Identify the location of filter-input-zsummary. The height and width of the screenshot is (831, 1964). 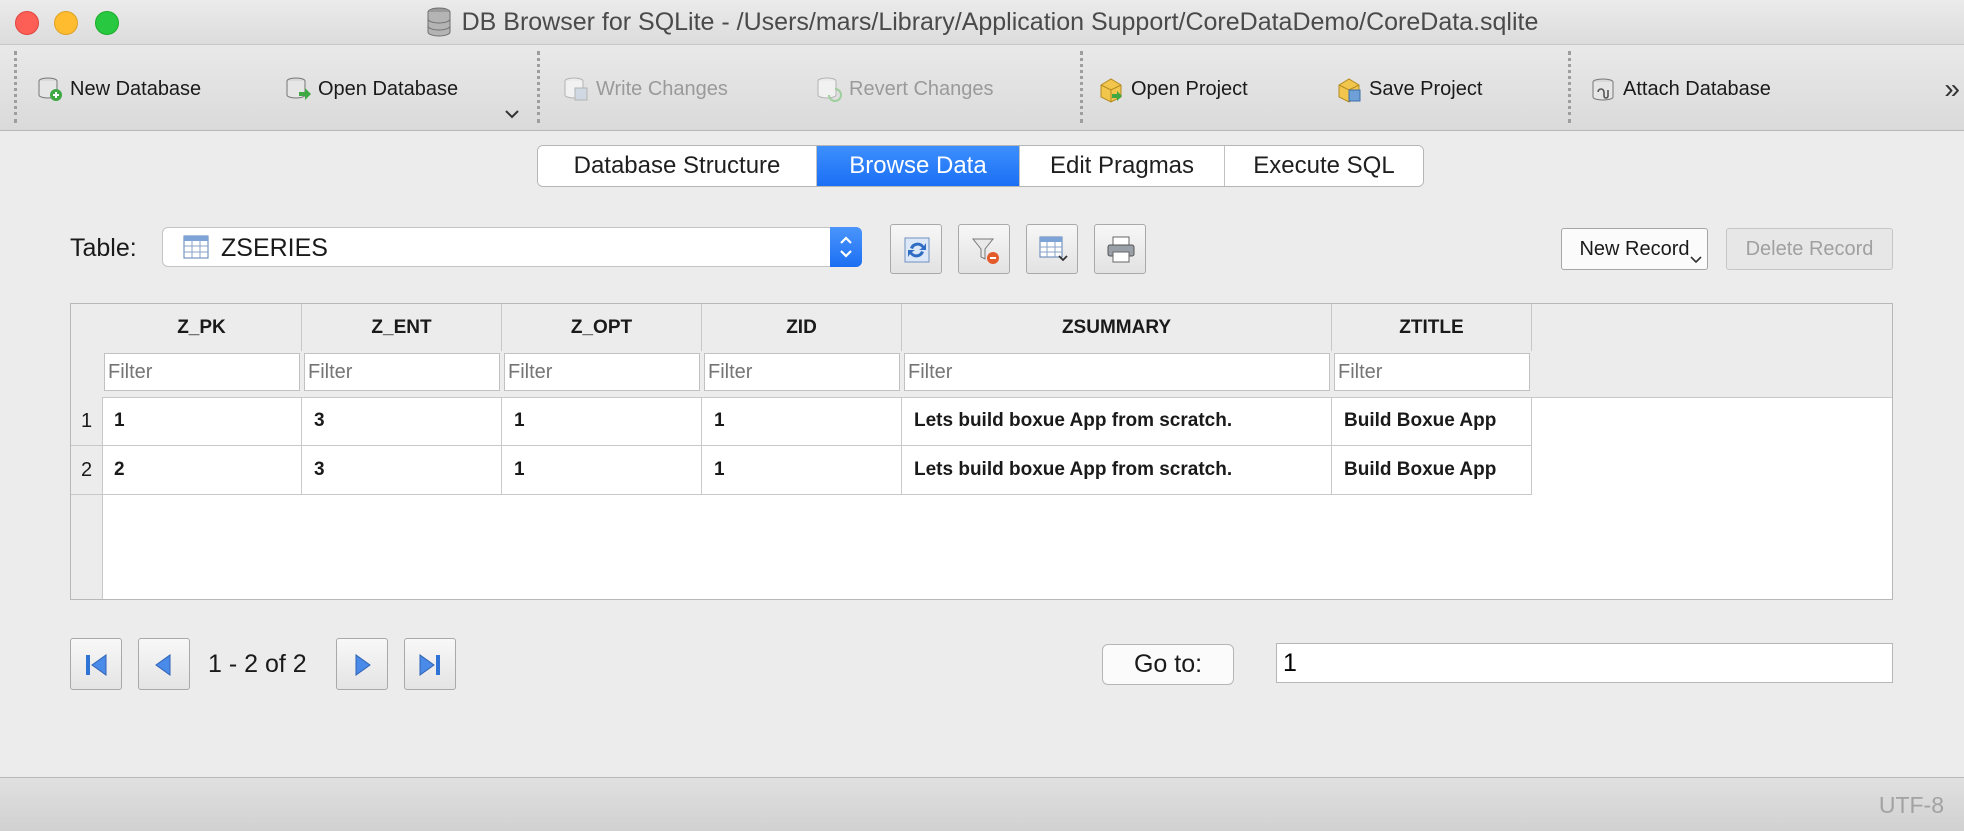
(1117, 372).